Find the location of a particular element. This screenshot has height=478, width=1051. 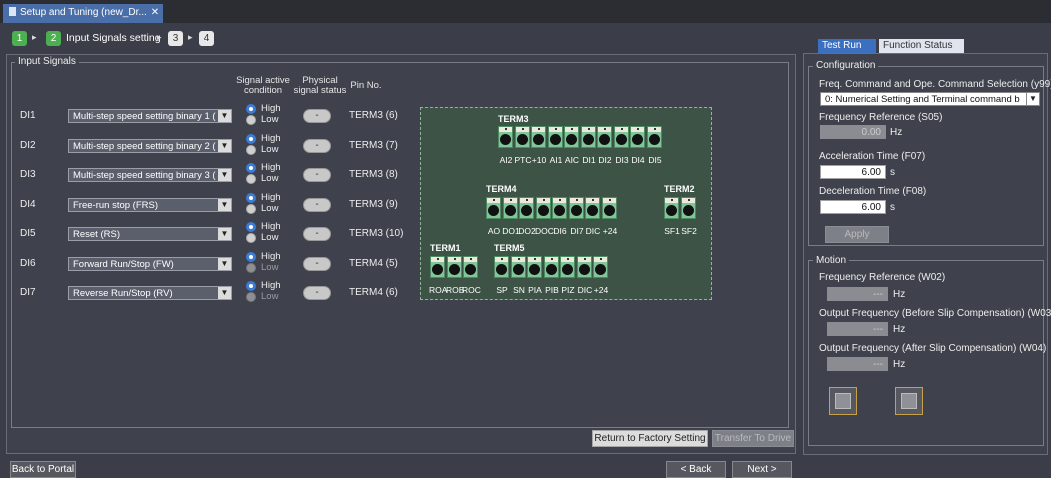

transfer-to-drive-button: Transfer To Drive is located at coordinates (753, 438).